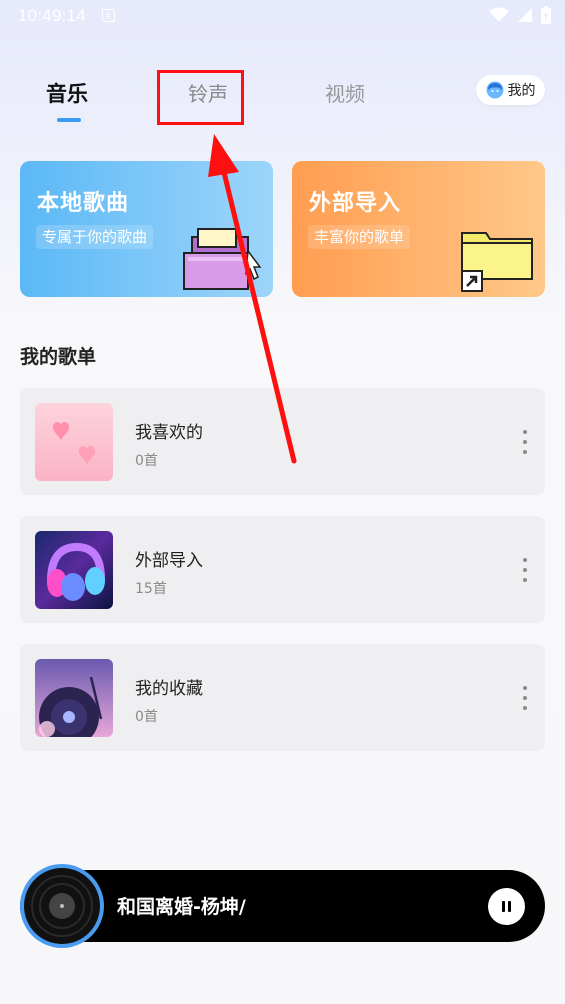 This screenshot has width=565, height=1004. I want to click on avatar-icon, so click(495, 90).